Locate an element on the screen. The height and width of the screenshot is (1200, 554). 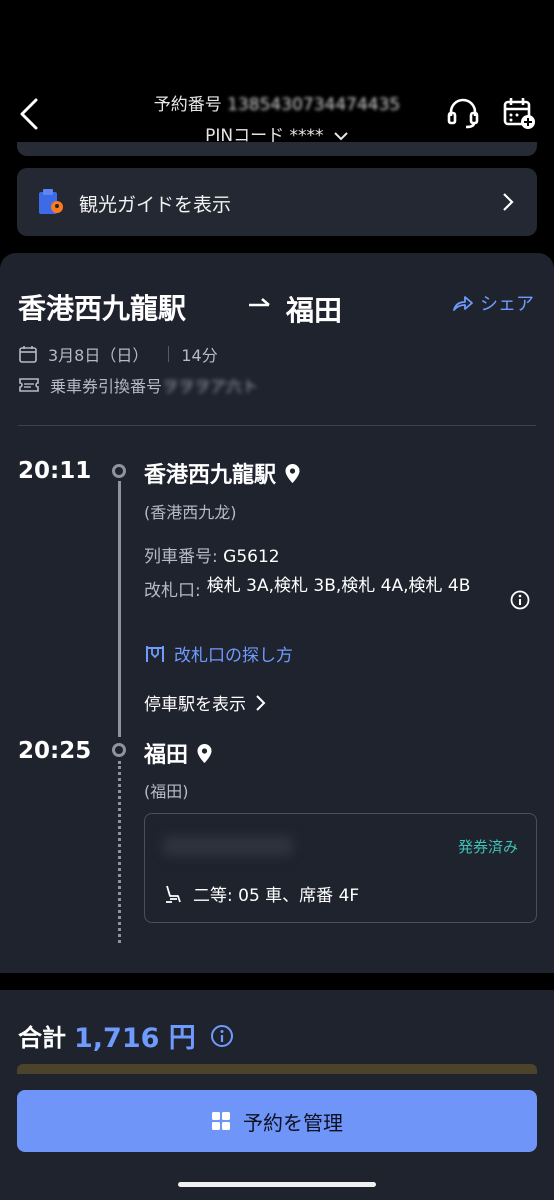
manage-booking-button: 予約を管理 is located at coordinates (277, 1121).